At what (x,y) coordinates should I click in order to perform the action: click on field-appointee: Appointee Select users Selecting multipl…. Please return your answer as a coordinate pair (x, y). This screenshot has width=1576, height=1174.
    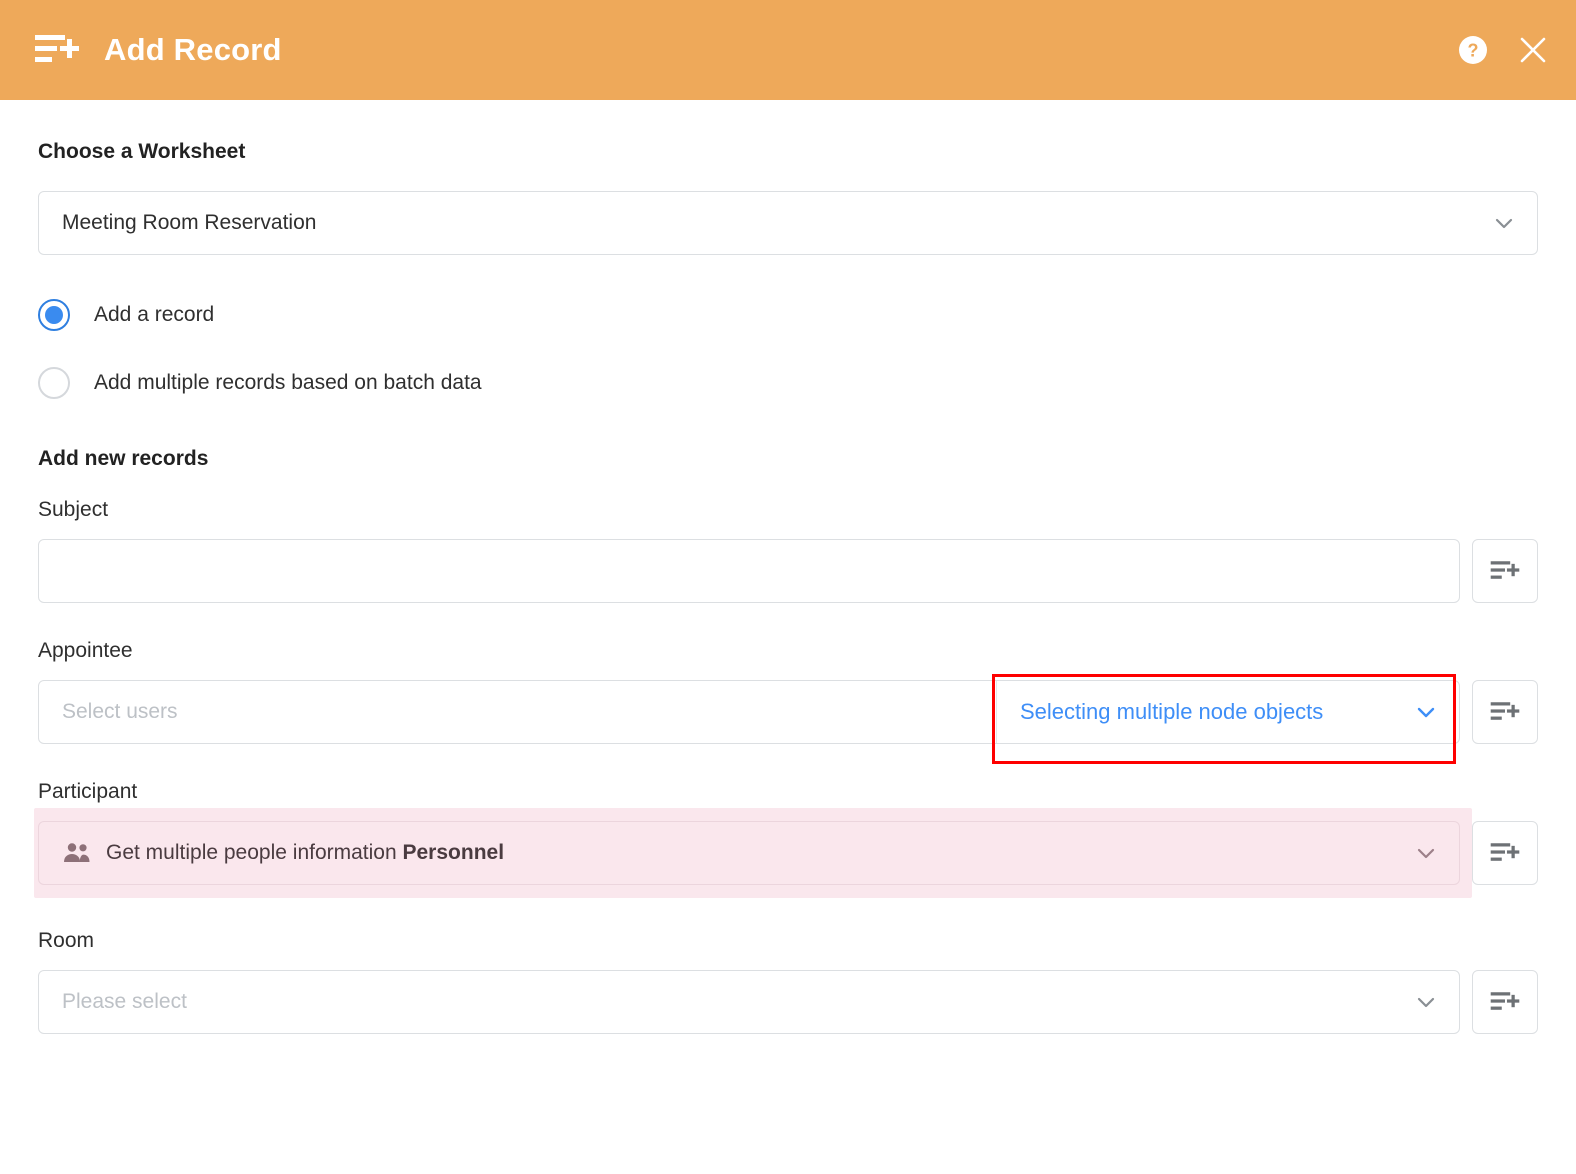
    Looking at the image, I should click on (788, 701).